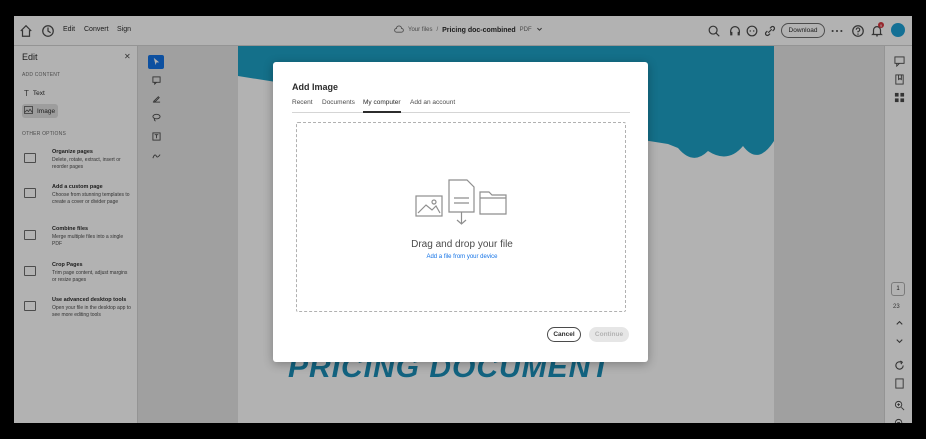  I want to click on image-file-icon, so click(429, 206).